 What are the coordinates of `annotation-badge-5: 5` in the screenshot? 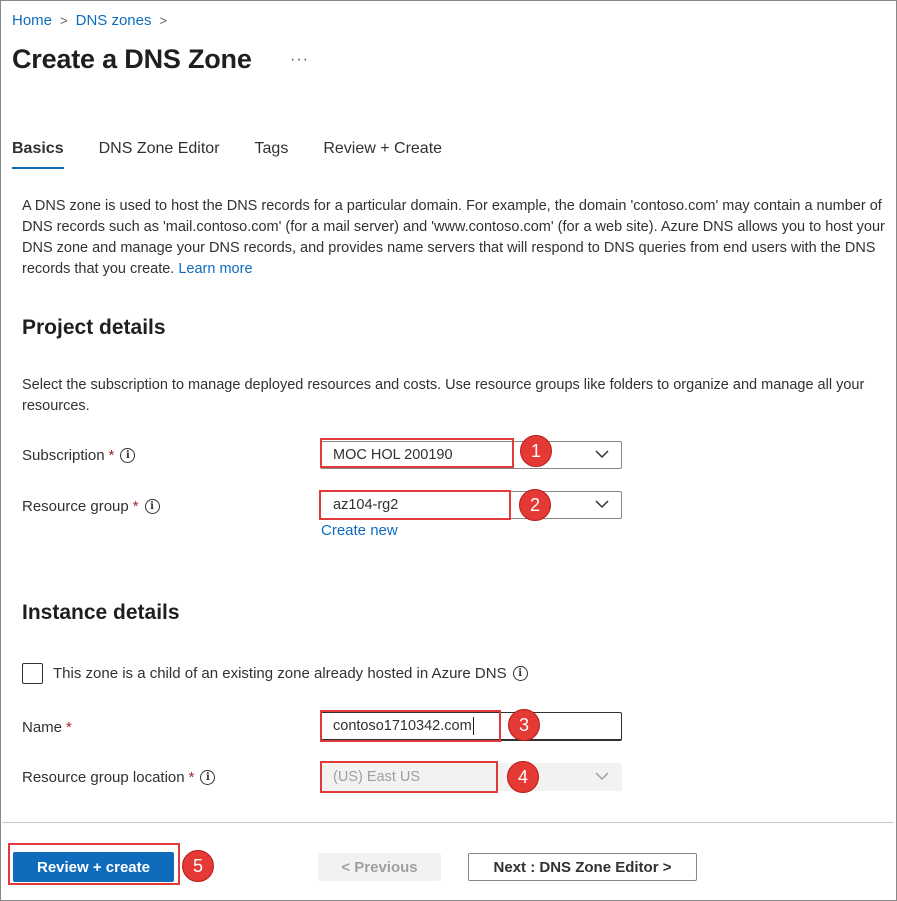 It's located at (198, 866).